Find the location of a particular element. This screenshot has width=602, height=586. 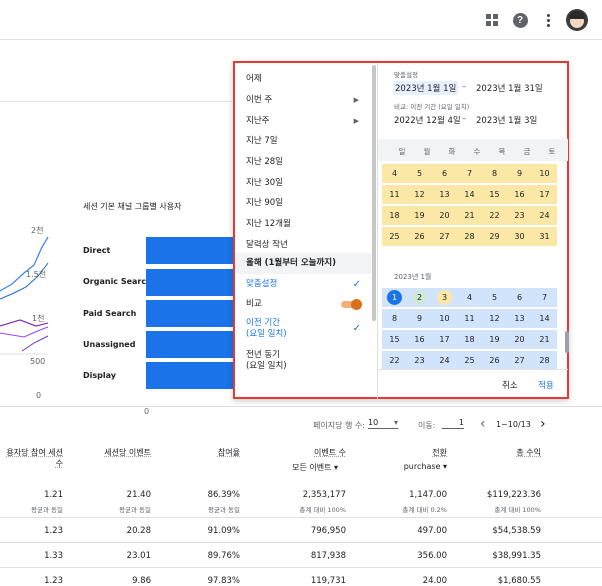

preset-last-7-days: 지난 7일 is located at coordinates (303, 141).